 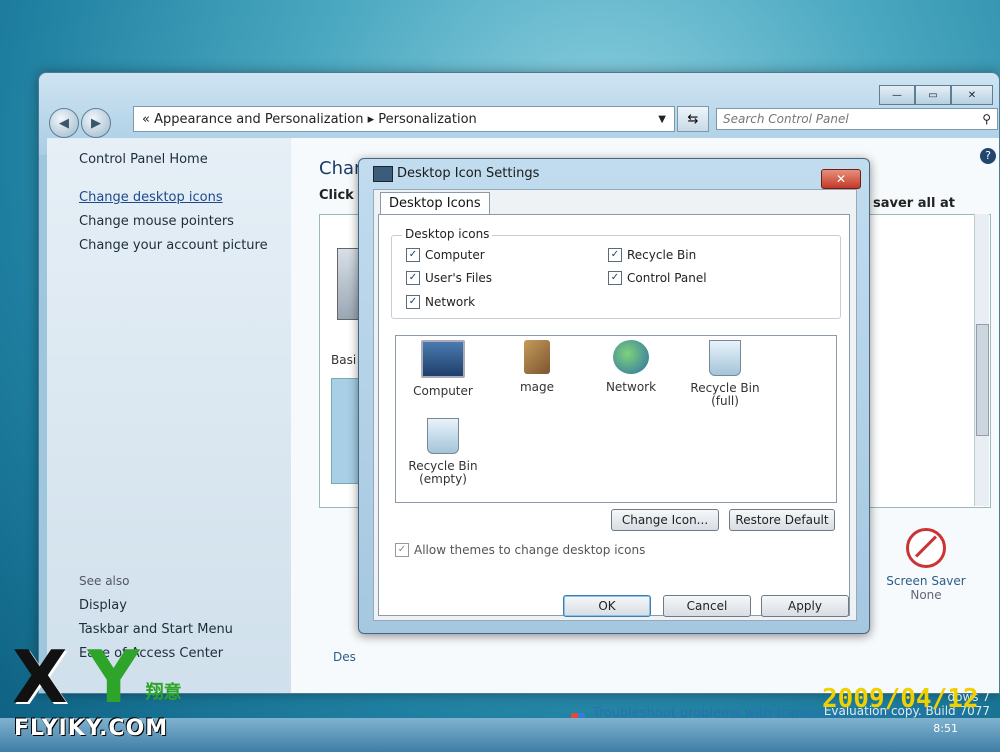 What do you see at coordinates (450, 302) in the screenshot?
I see `checkbox-label: Network` at bounding box center [450, 302].